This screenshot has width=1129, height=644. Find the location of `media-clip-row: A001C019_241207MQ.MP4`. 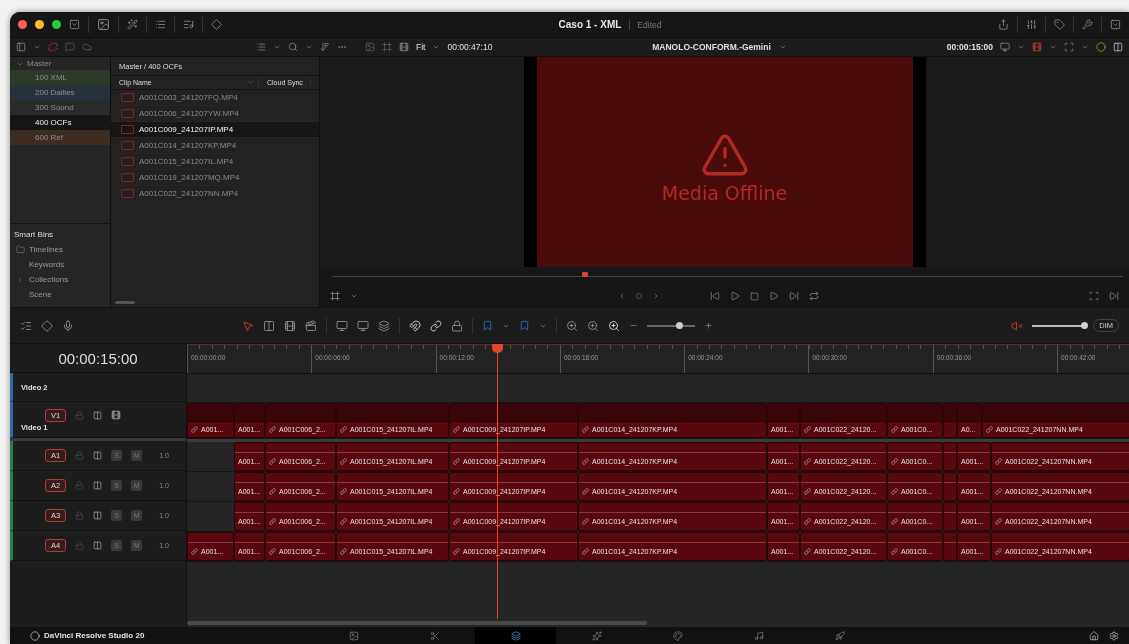

media-clip-row: A001C019_241207MQ.MP4 is located at coordinates (215, 178).